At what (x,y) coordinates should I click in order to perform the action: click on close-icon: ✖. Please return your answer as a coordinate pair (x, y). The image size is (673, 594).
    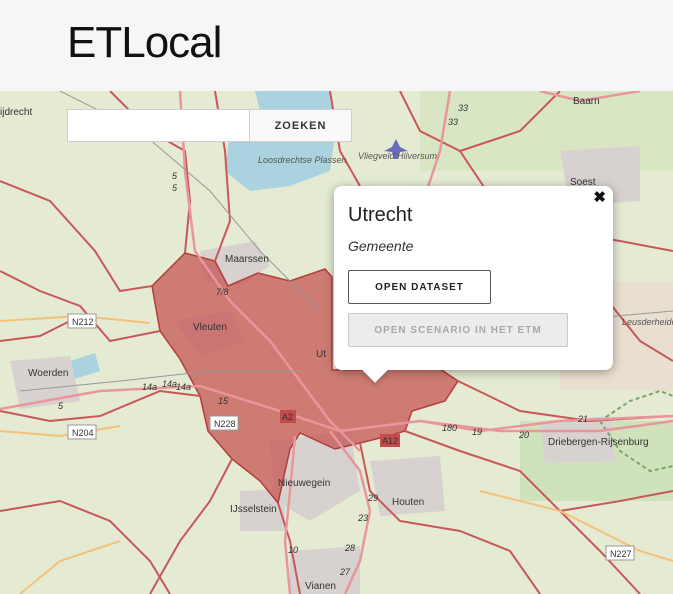
    Looking at the image, I should click on (599, 197).